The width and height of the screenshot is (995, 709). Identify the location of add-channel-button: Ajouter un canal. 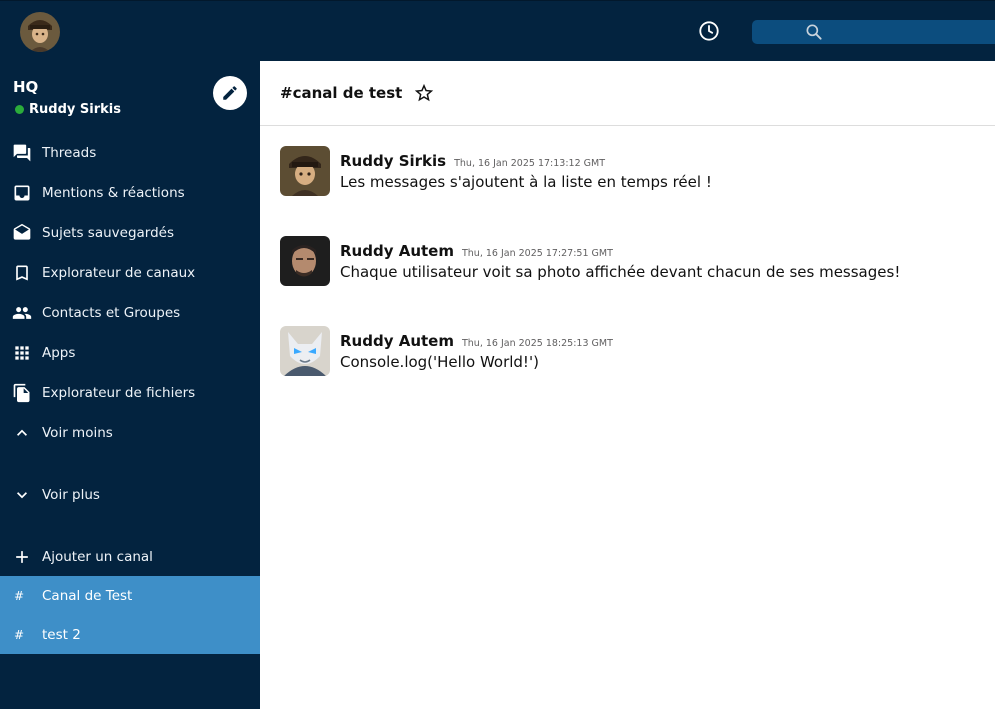
(130, 557).